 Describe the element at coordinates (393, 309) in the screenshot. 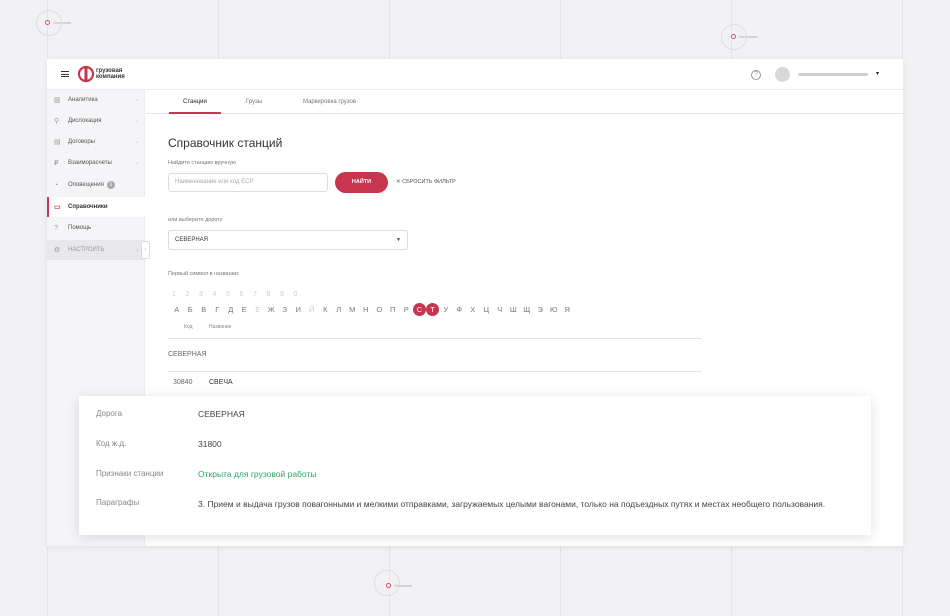

I see `letter-filter-item: П` at that location.